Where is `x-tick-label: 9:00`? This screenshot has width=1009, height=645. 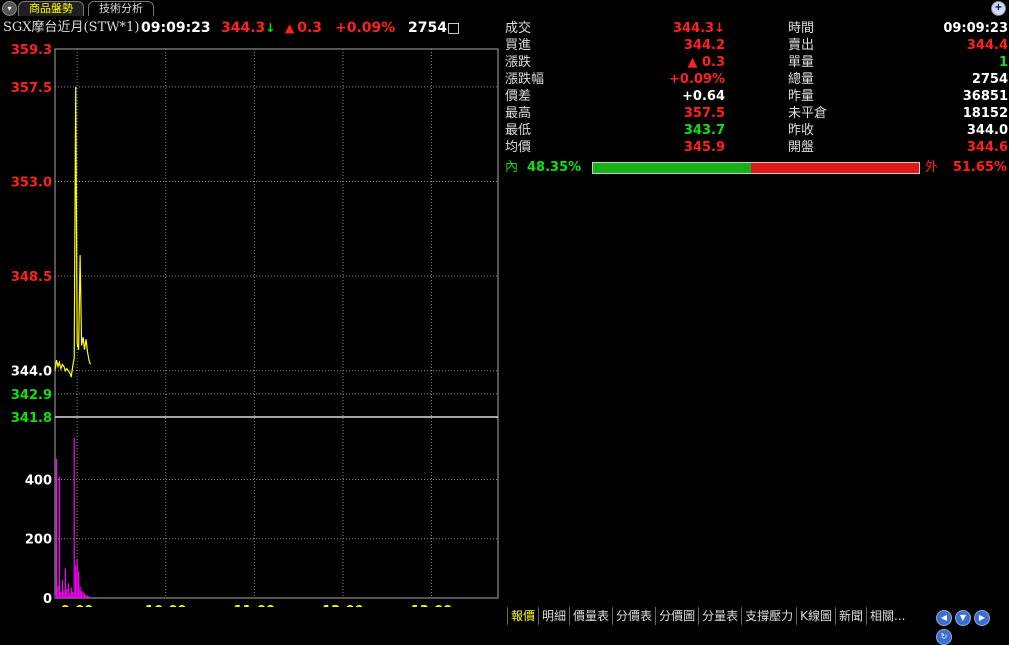 x-tick-label: 9:00 is located at coordinates (77, 605).